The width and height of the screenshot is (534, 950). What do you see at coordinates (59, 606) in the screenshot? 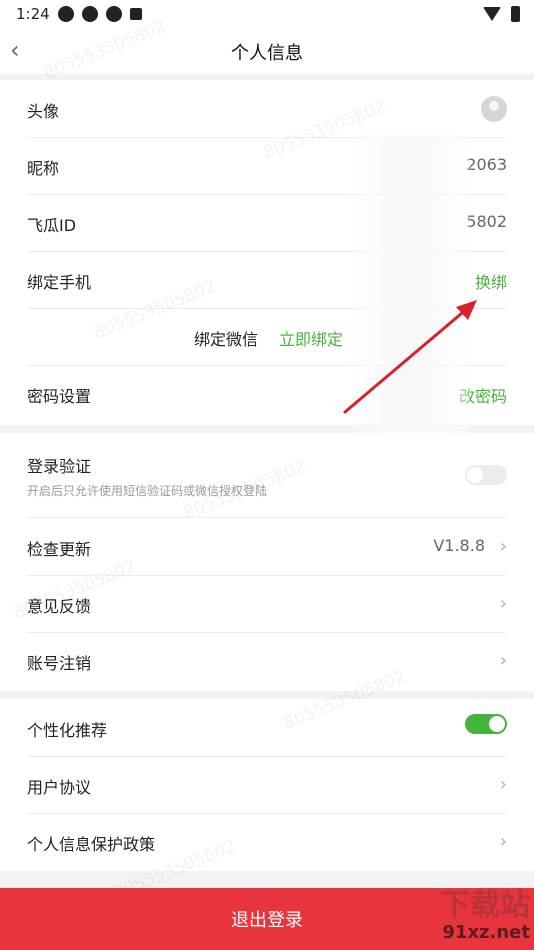
I see `feedback-label: 意见反馈` at bounding box center [59, 606].